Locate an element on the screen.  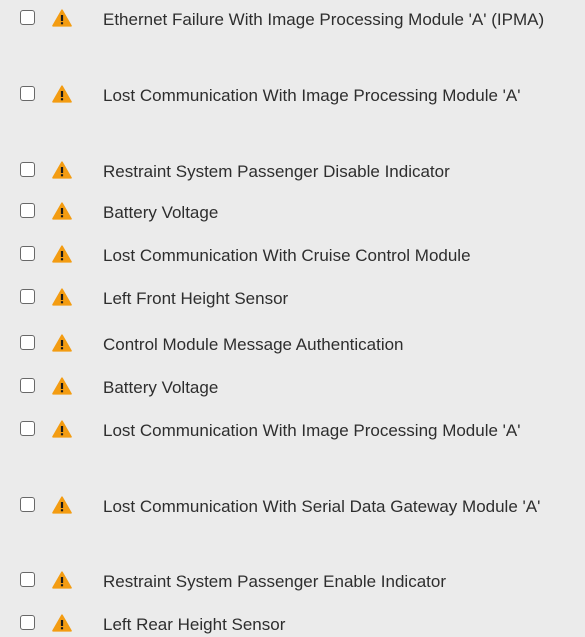
issue-label: Left Front Height Sensor is located at coordinates (196, 298).